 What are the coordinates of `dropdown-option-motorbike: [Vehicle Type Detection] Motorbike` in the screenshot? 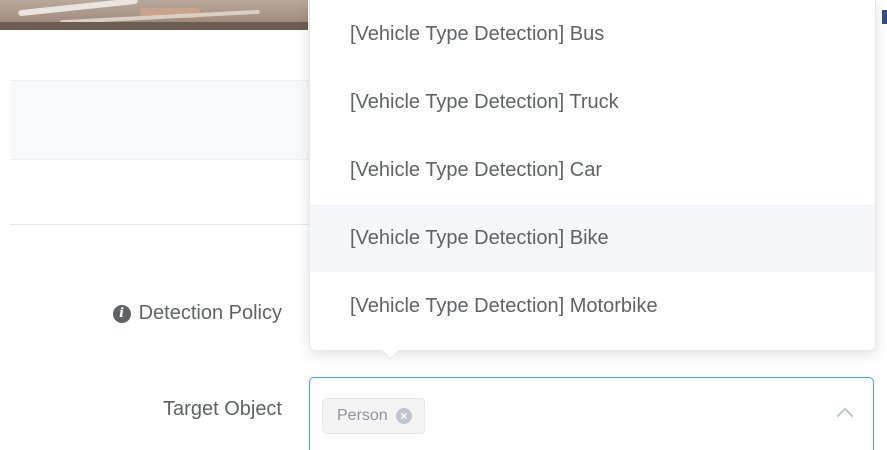 It's located at (592, 306).